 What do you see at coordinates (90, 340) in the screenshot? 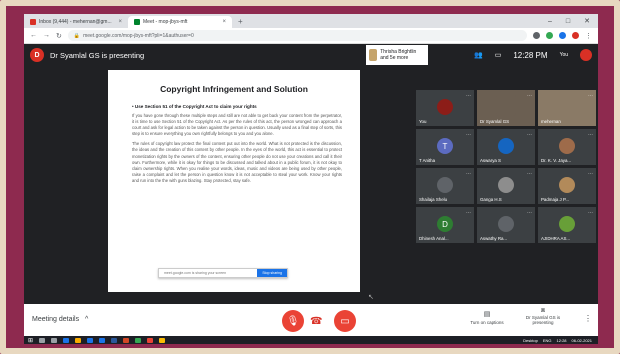
I see `store-icon` at bounding box center [90, 340].